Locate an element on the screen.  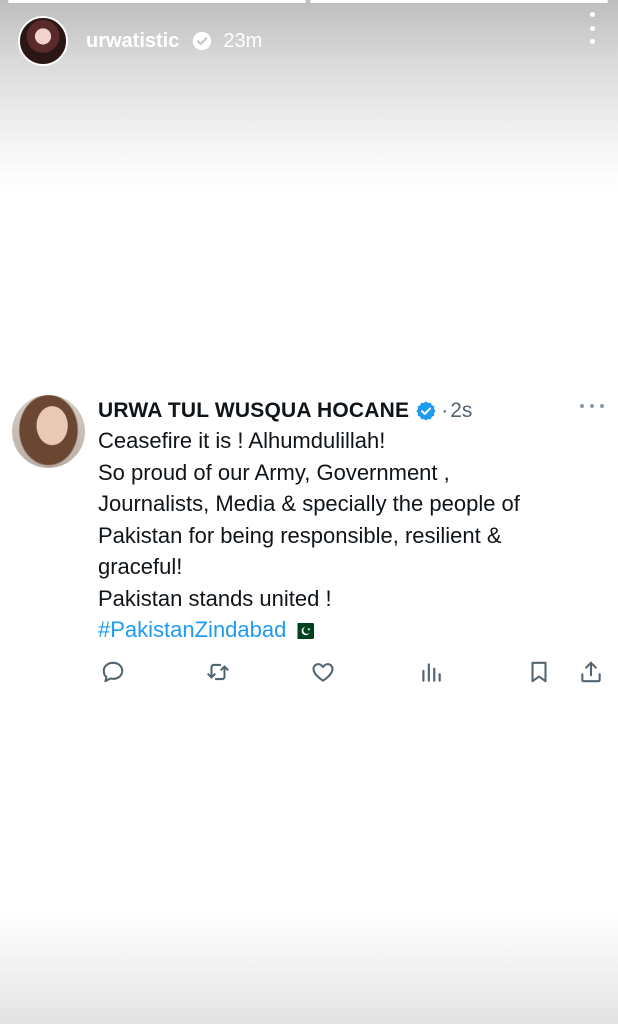
views-icon is located at coordinates (431, 672).